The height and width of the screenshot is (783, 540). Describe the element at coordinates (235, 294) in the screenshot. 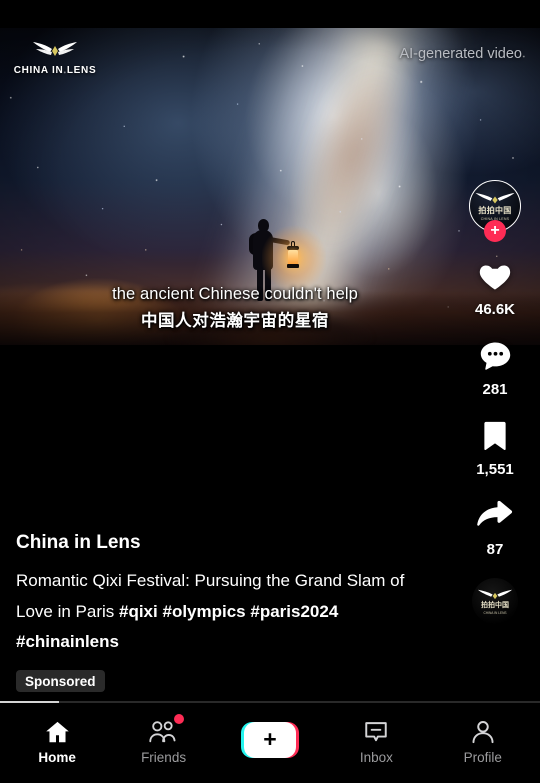

I see `subtitle-english: the ancient Chinese couldn't help` at that location.